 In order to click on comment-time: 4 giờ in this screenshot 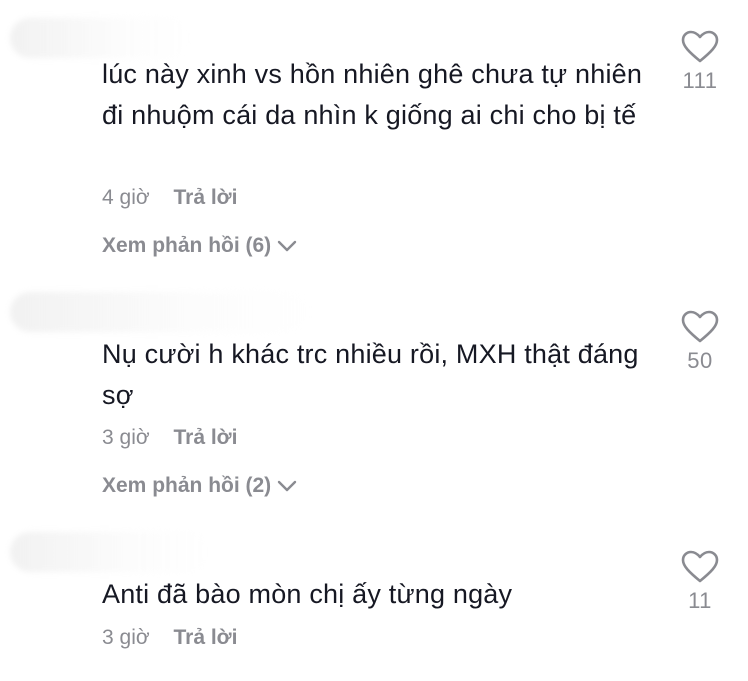, I will do `click(126, 197)`.